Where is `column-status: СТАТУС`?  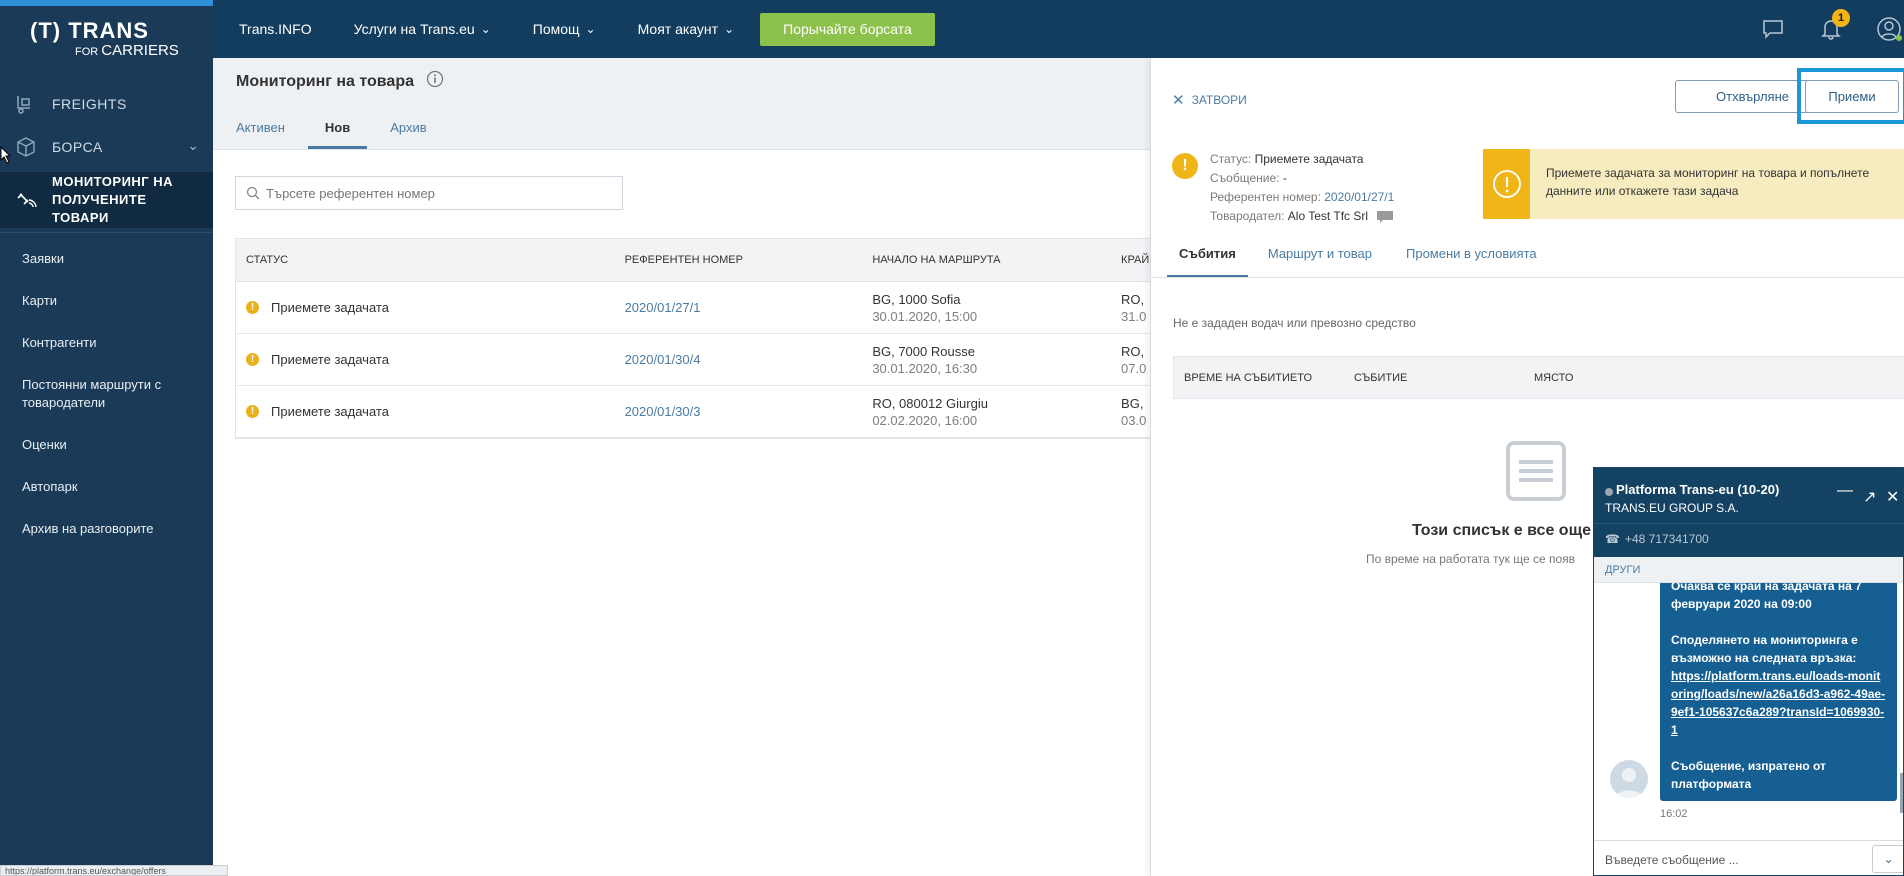 column-status: СТАТУС is located at coordinates (427, 260).